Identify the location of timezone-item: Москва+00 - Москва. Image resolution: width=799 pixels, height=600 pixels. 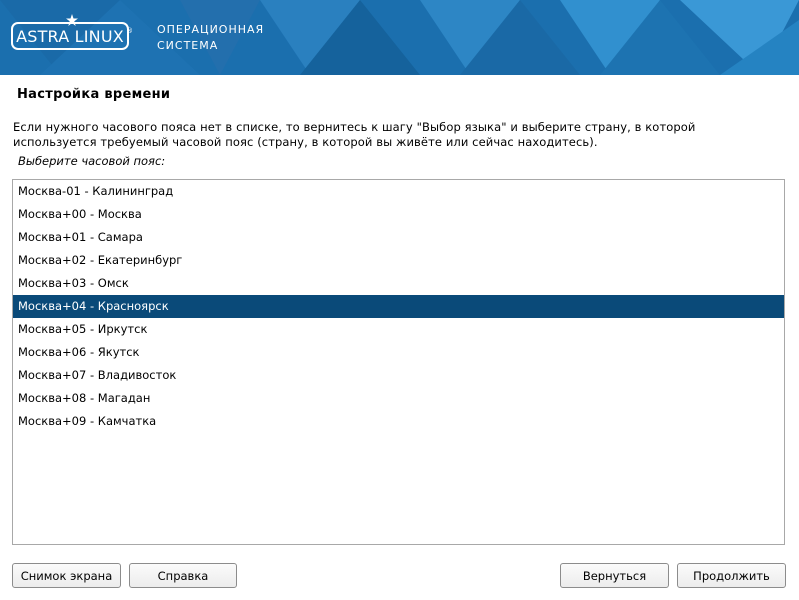
(398, 214).